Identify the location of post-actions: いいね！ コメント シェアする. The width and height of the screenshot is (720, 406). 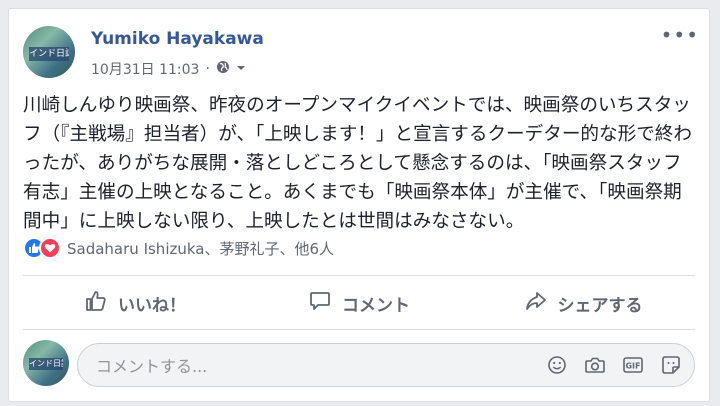
(359, 303).